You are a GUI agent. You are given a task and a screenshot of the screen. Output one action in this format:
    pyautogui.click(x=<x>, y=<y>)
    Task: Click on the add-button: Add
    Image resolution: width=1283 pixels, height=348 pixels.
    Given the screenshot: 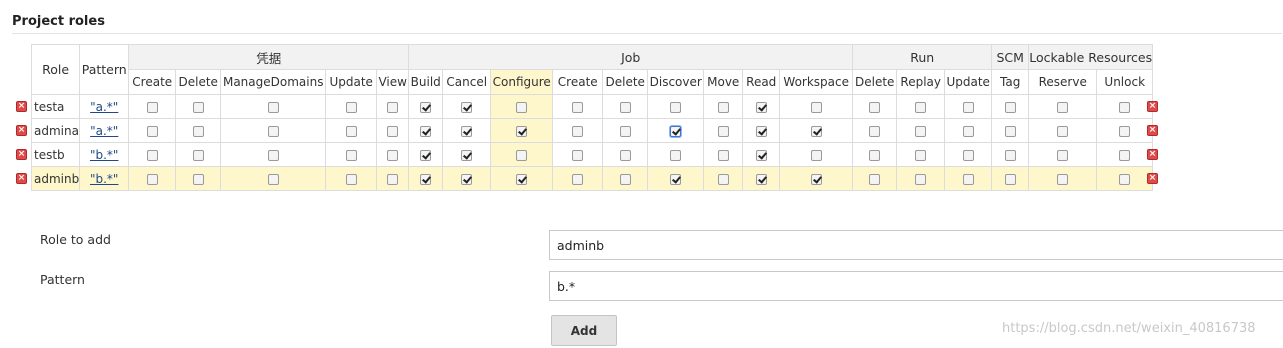 What is the action you would take?
    pyautogui.click(x=584, y=330)
    